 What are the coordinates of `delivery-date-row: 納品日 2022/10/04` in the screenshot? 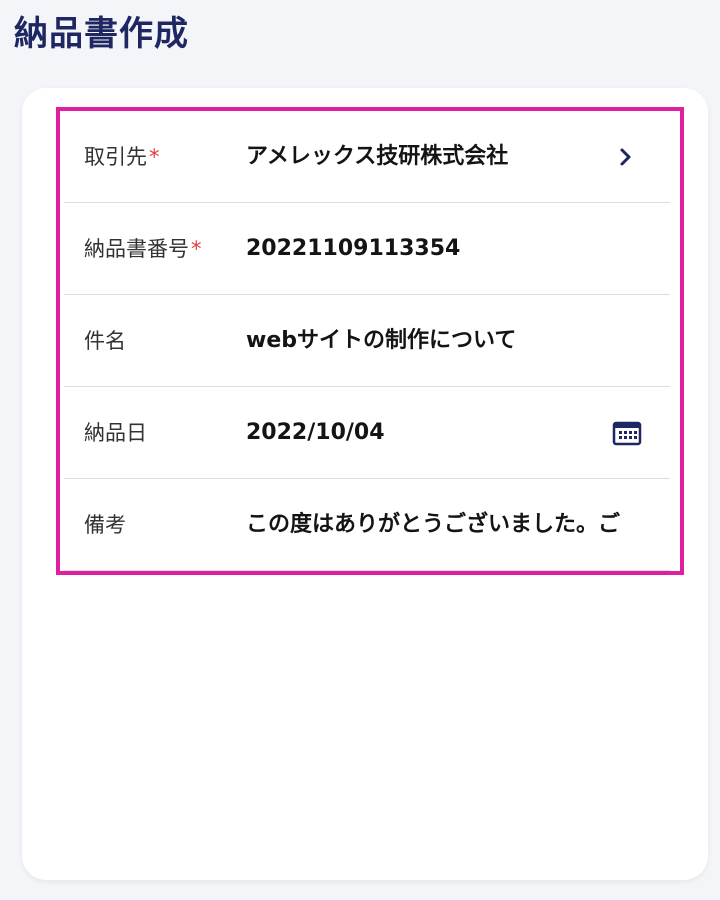 It's located at (367, 433).